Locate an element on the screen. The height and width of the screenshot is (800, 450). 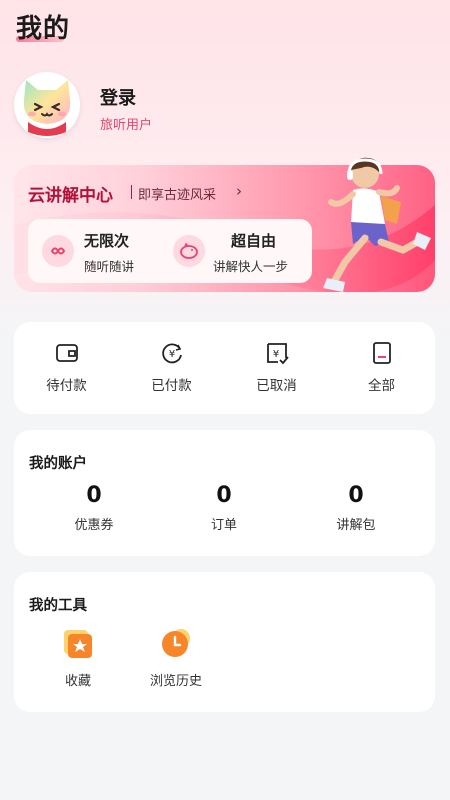
feature-subtitle: 随听随讲 is located at coordinates (109, 266).